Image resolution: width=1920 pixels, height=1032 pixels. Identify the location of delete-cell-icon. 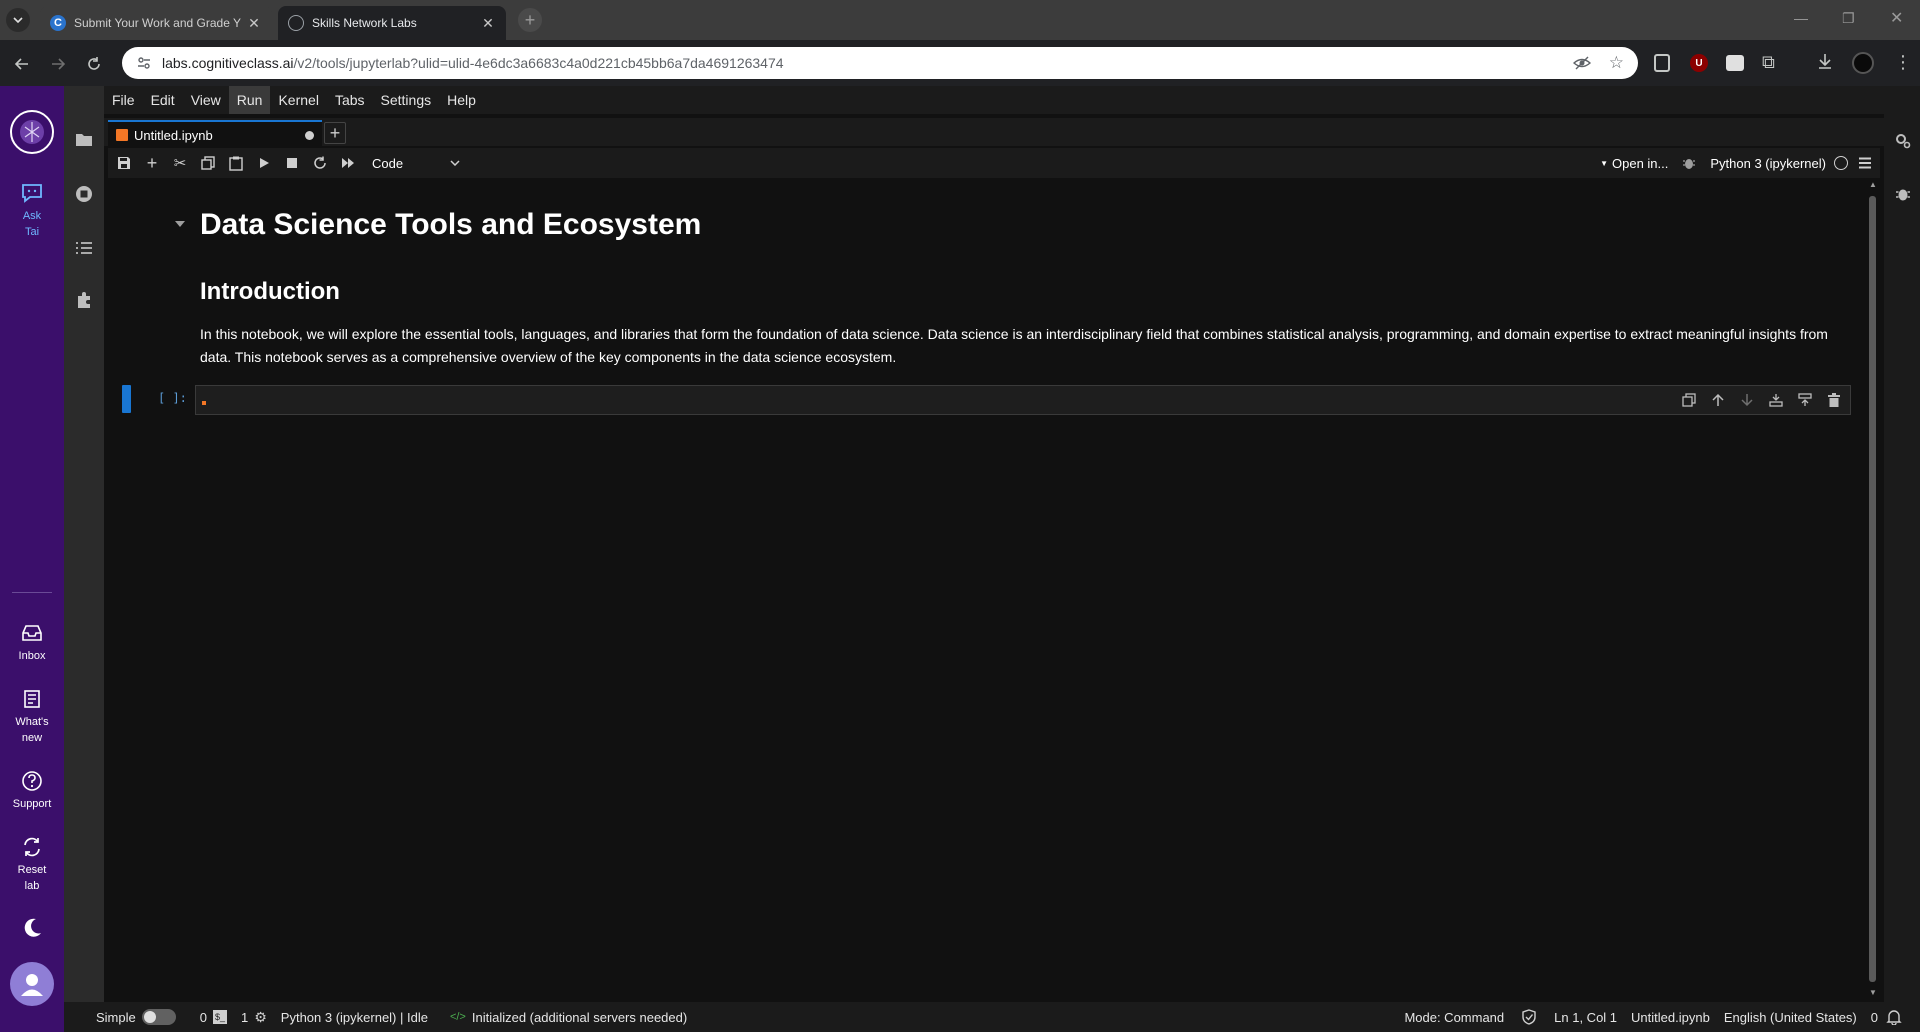
(1834, 400).